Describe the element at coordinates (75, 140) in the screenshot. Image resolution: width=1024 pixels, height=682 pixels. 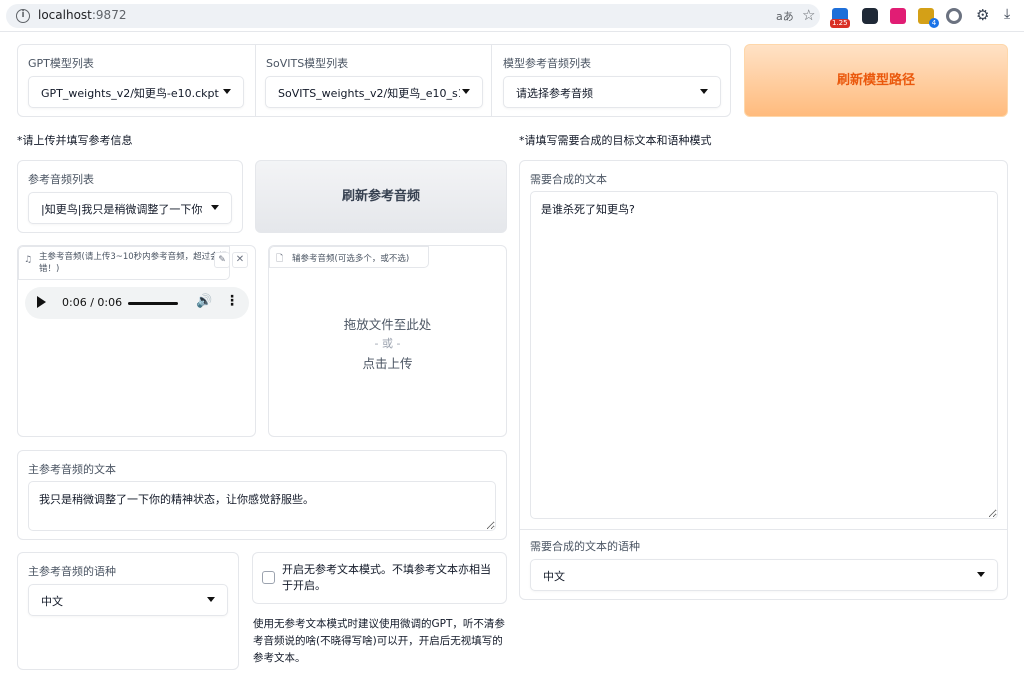
I see `left-section-heading: *请上传并填写参考信息` at that location.